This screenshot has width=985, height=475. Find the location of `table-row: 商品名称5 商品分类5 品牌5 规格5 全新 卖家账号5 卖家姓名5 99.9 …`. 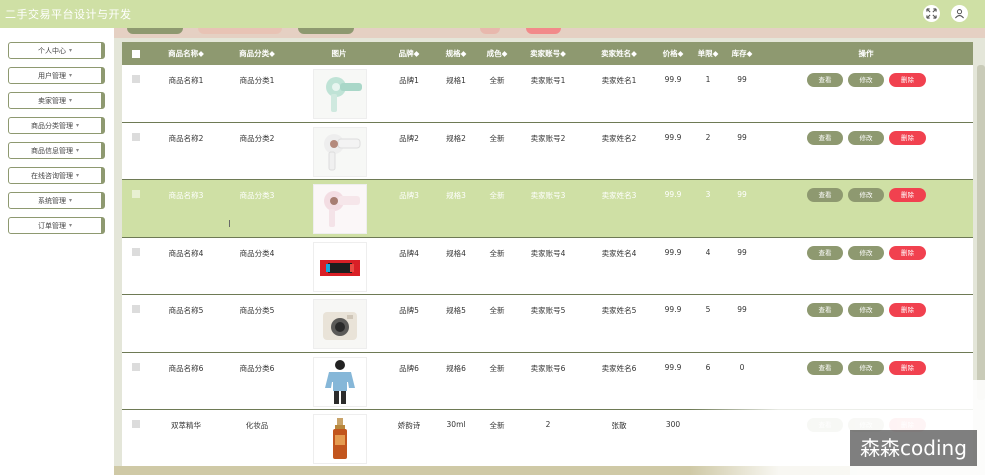

table-row: 商品名称5 商品分类5 品牌5 规格5 全新 卖家账号5 卖家姓名5 99.9 … is located at coordinates (547, 324).